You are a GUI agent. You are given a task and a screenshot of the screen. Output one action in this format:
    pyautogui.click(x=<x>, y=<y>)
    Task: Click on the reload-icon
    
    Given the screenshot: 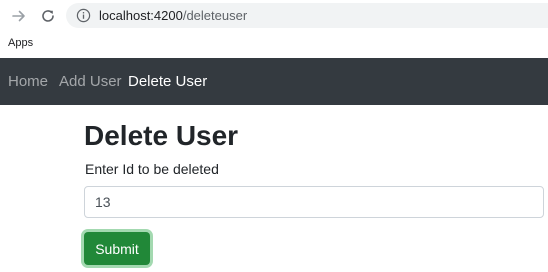 What is the action you would take?
    pyautogui.click(x=48, y=16)
    